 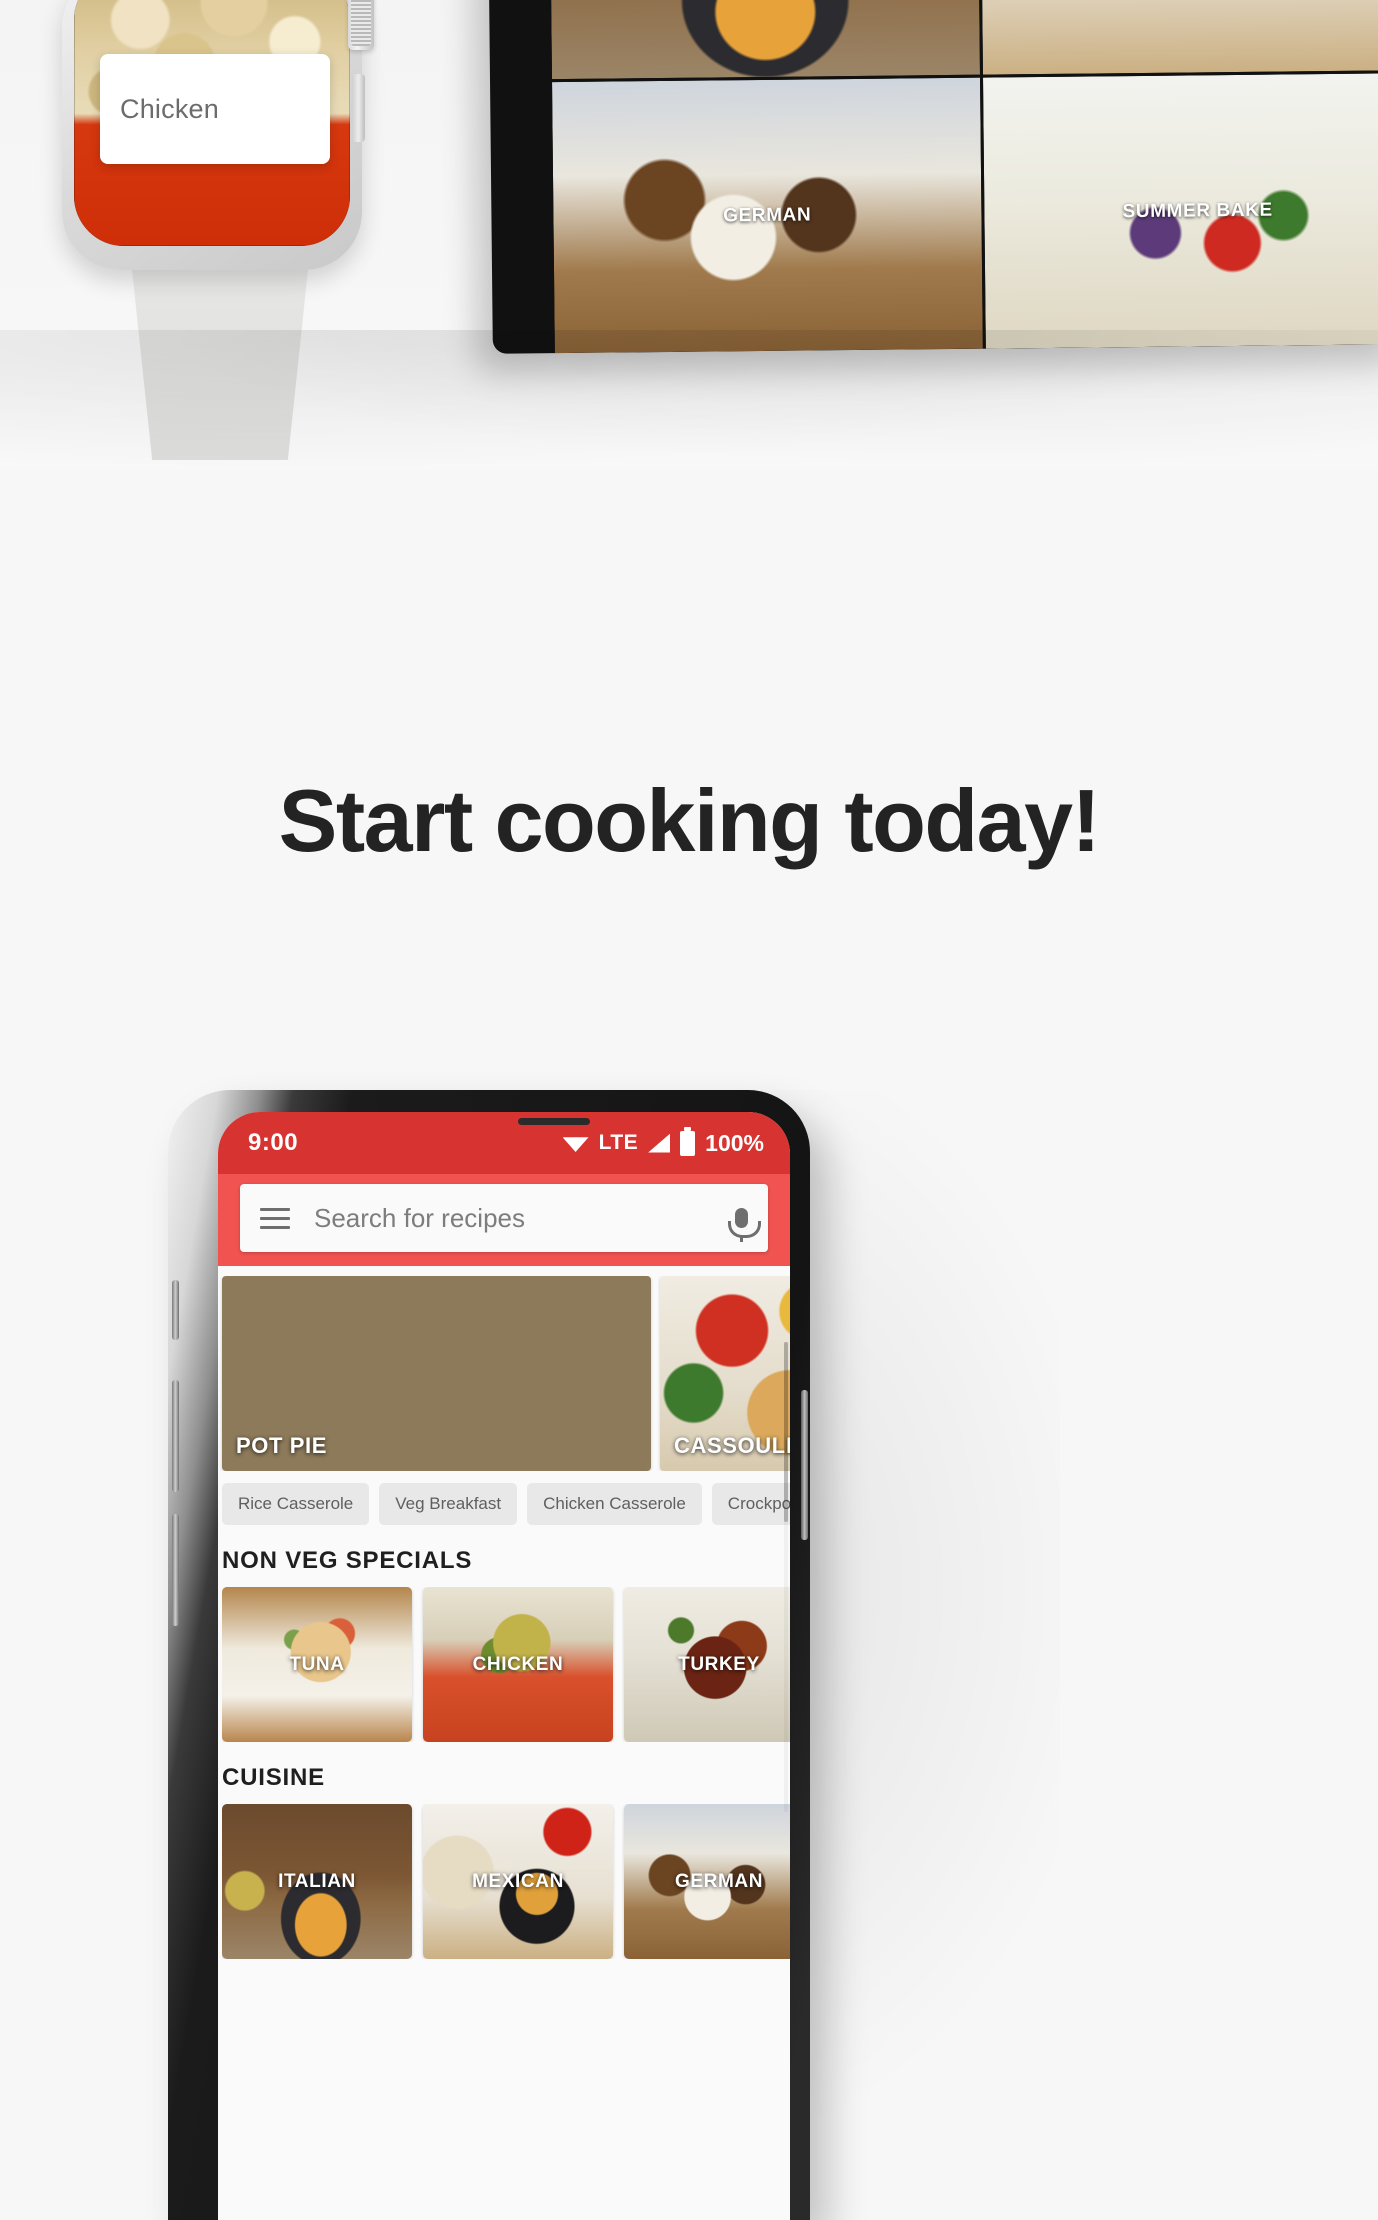 I want to click on phone-power-button, so click(x=804, y=1465).